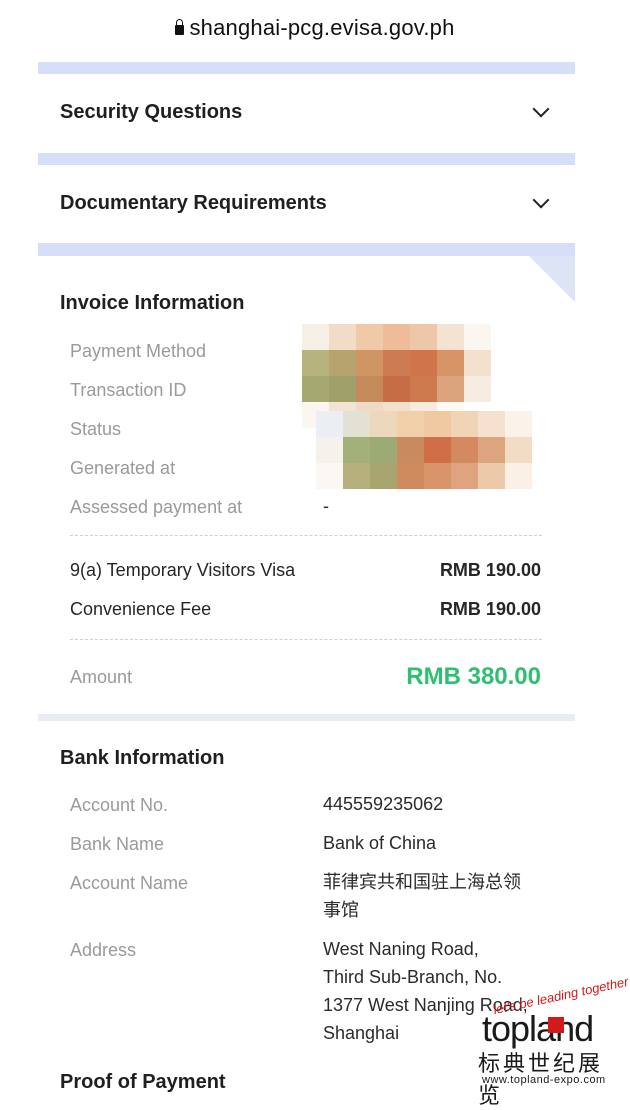  I want to click on assessed-payment-value: -, so click(326, 506).